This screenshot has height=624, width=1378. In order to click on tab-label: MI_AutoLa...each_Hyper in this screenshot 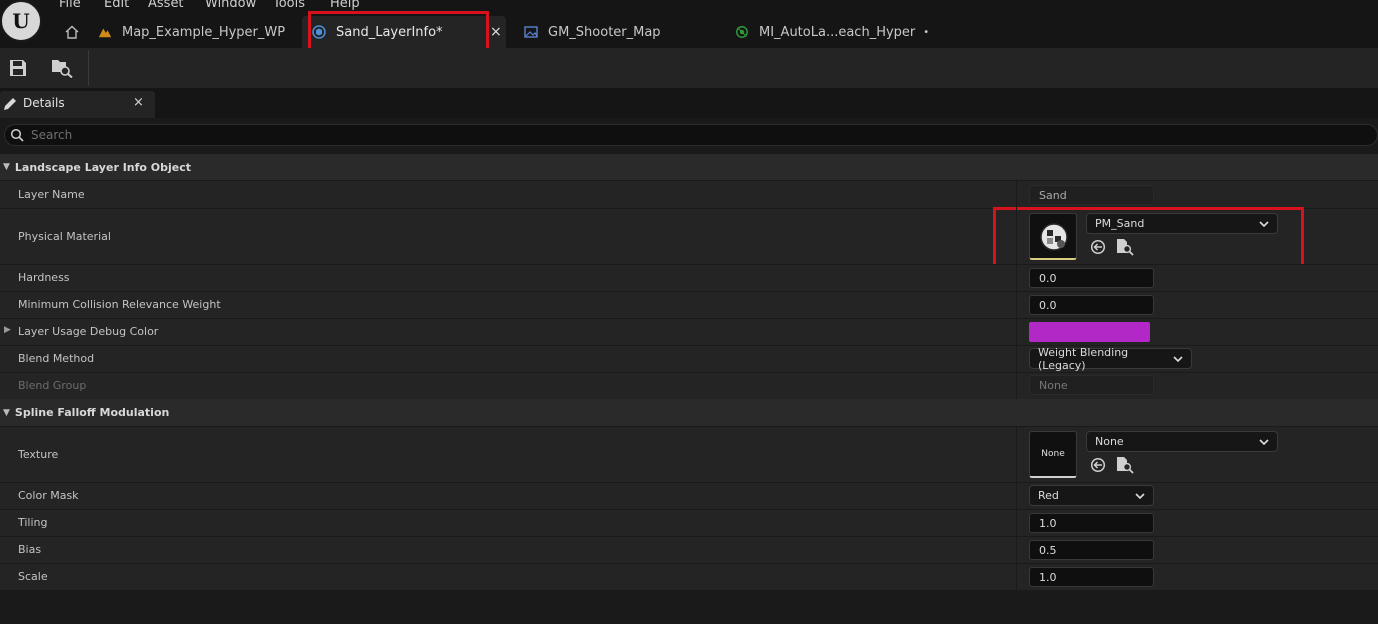, I will do `click(837, 32)`.